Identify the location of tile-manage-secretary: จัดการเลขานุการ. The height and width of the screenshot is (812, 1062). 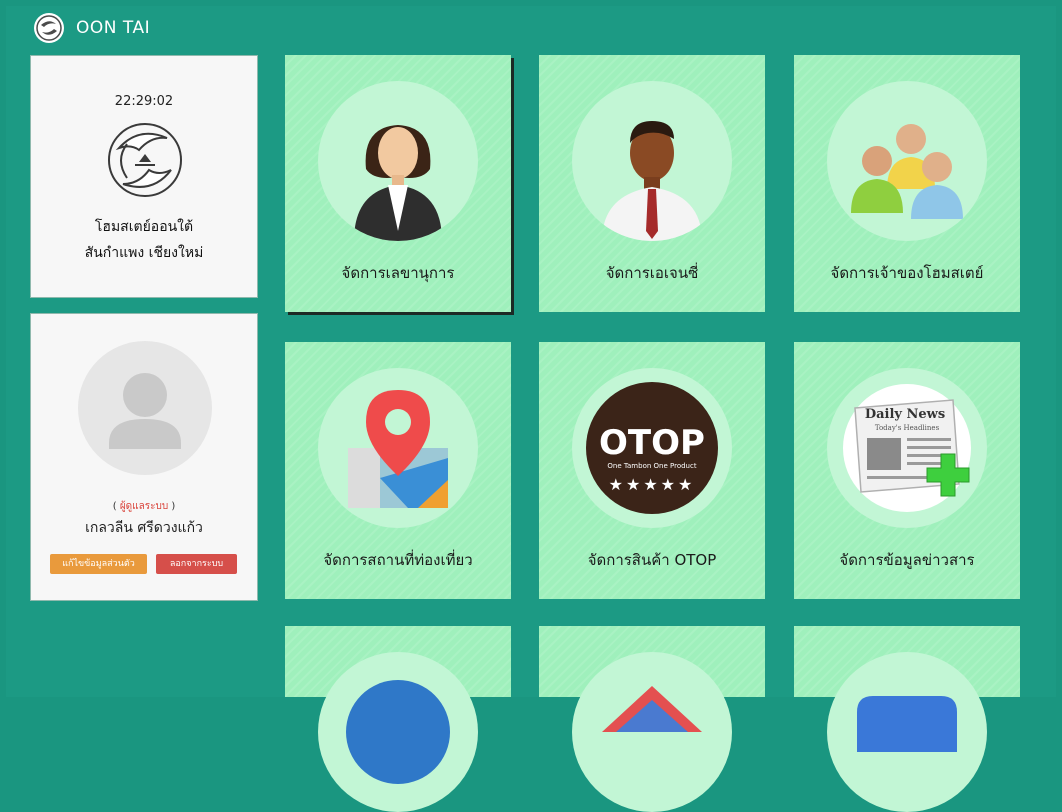
(398, 183).